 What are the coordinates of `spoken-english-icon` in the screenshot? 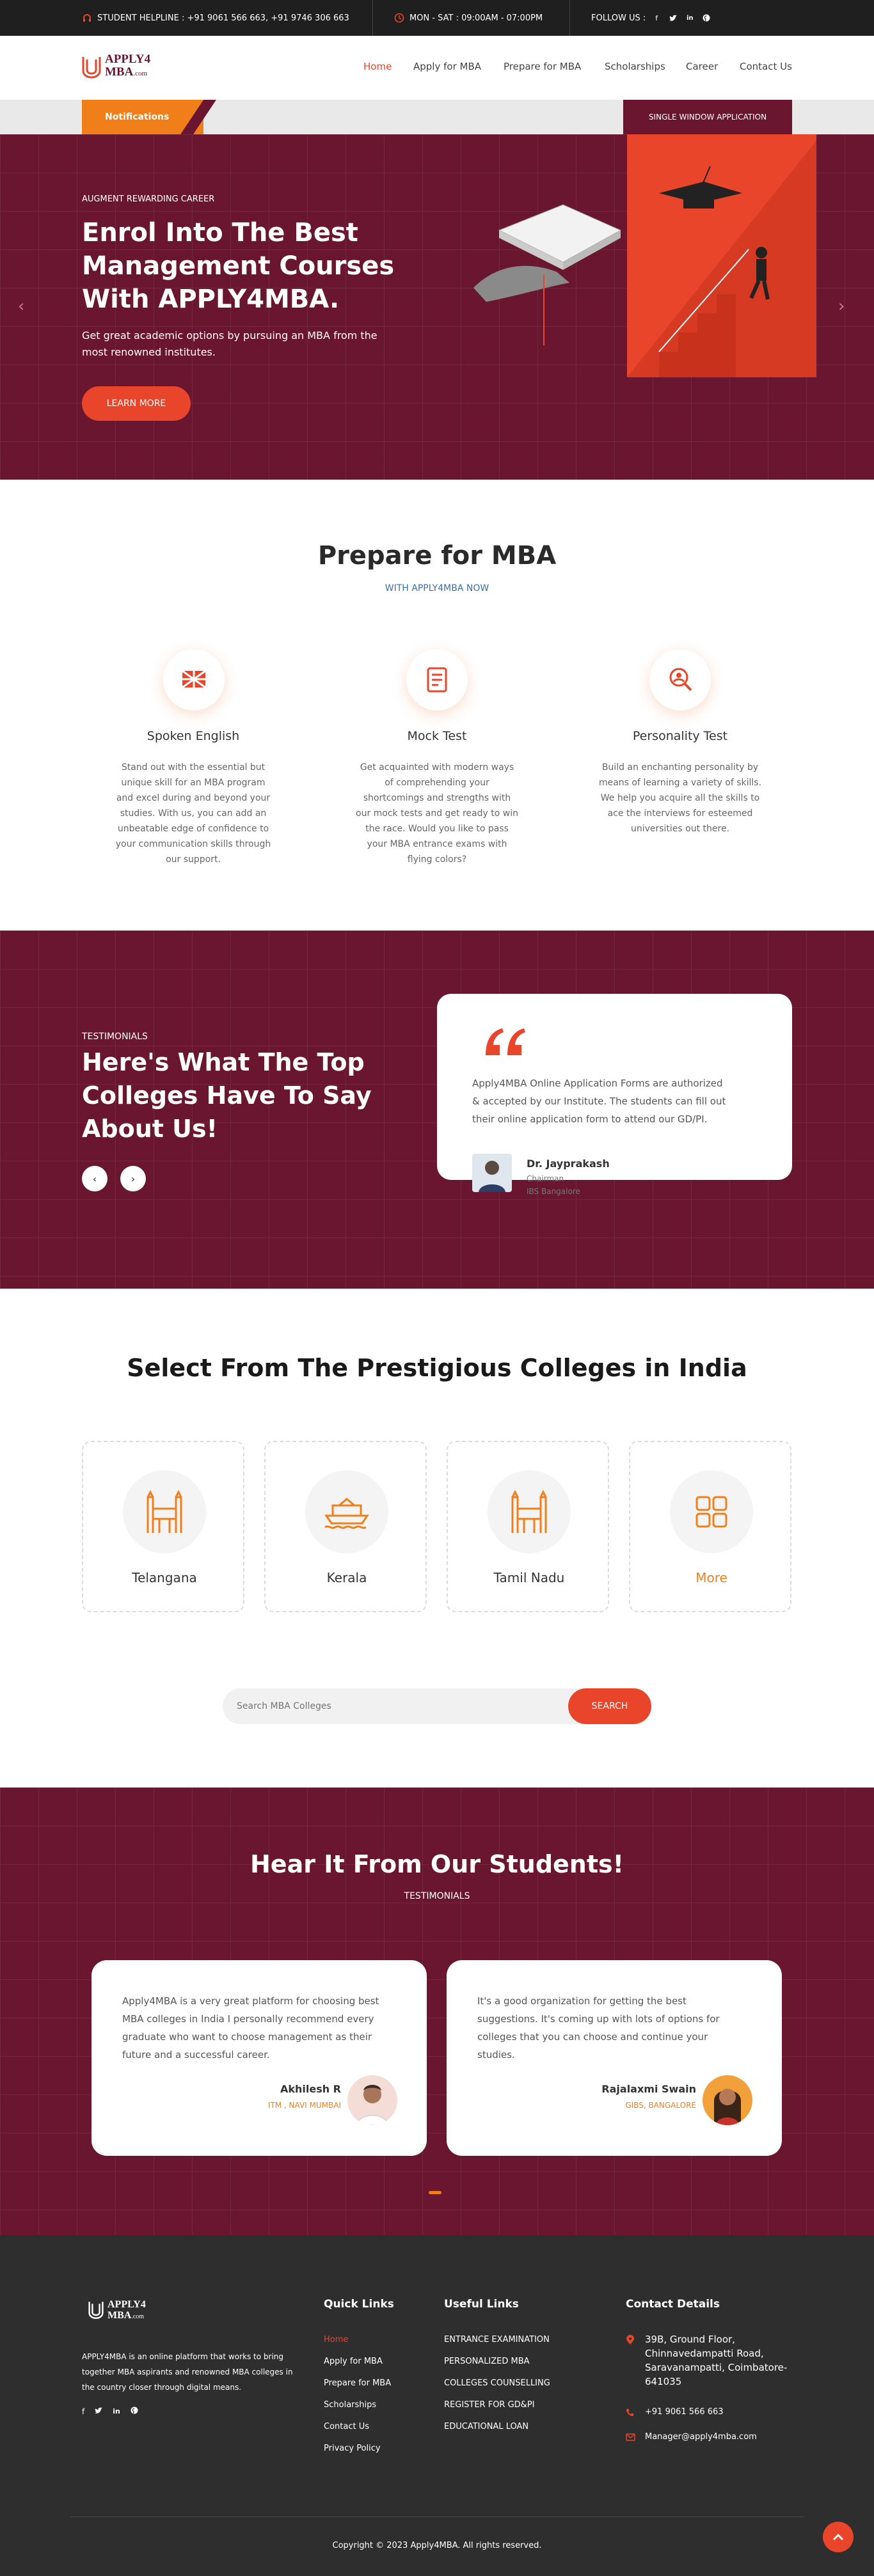 It's located at (194, 680).